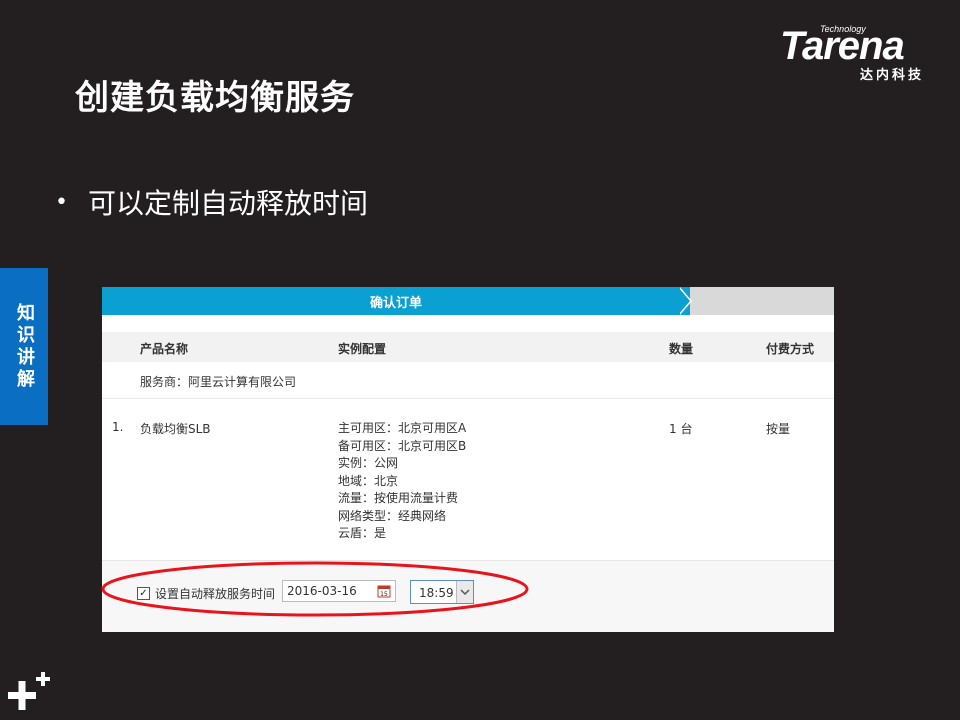 This screenshot has width=960, height=720. What do you see at coordinates (368, 480) in the screenshot?
I see `config-line: 地域：北京` at bounding box center [368, 480].